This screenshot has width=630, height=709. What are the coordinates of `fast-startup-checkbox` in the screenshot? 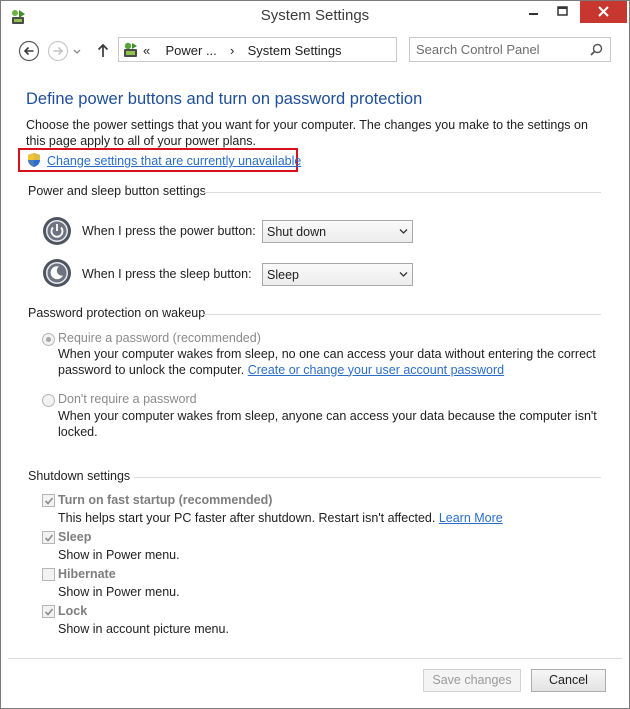 It's located at (48, 500).